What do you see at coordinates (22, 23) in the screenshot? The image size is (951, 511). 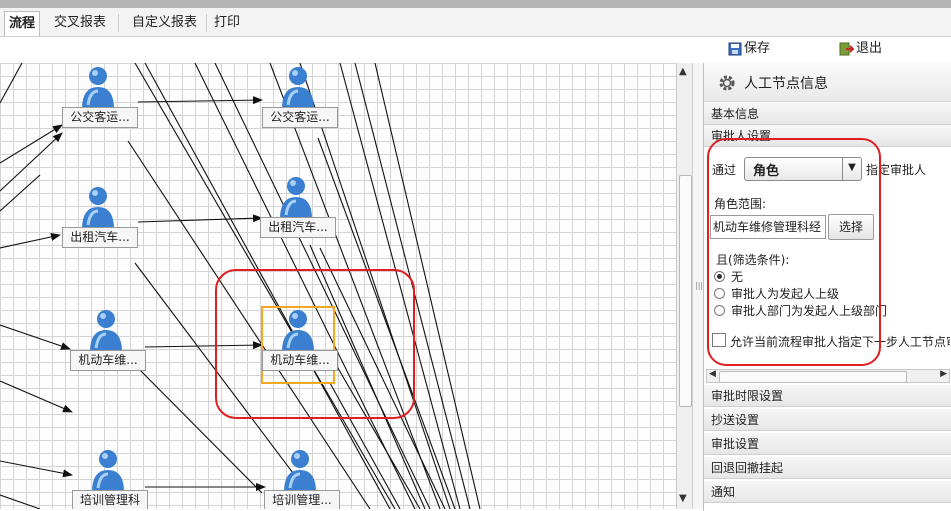 I see `tab-flow: 流程` at bounding box center [22, 23].